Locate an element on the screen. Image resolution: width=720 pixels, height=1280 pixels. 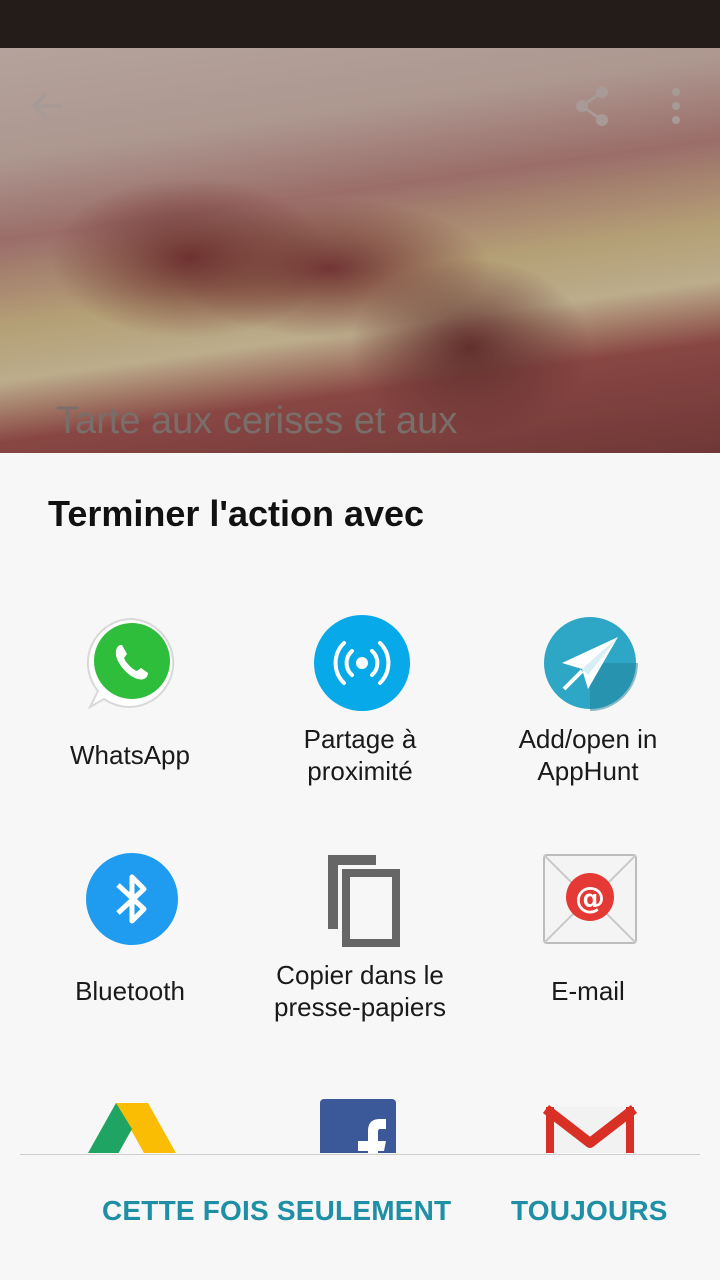
always-button: TOUJOURS is located at coordinates (589, 1211).